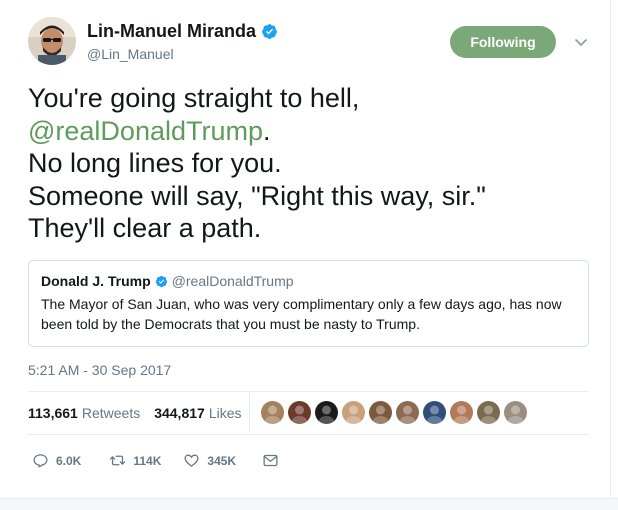 This screenshot has width=618, height=510. What do you see at coordinates (191, 460) in the screenshot?
I see `heart-icon` at bounding box center [191, 460].